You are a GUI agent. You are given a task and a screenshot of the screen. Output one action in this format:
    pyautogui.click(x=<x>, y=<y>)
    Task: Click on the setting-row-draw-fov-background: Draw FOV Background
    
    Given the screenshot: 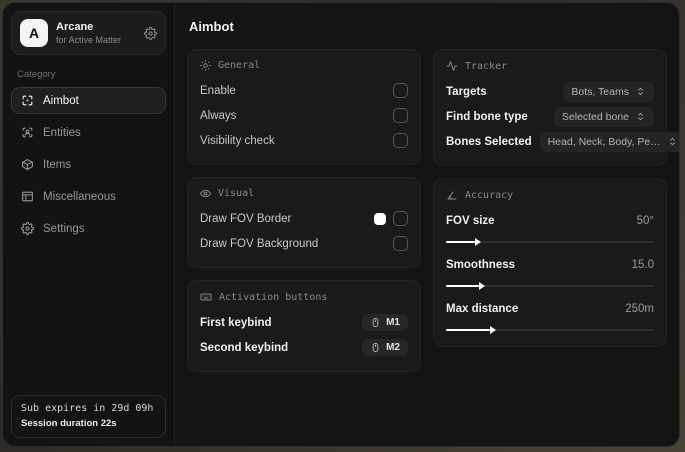 What is the action you would take?
    pyautogui.click(x=304, y=243)
    